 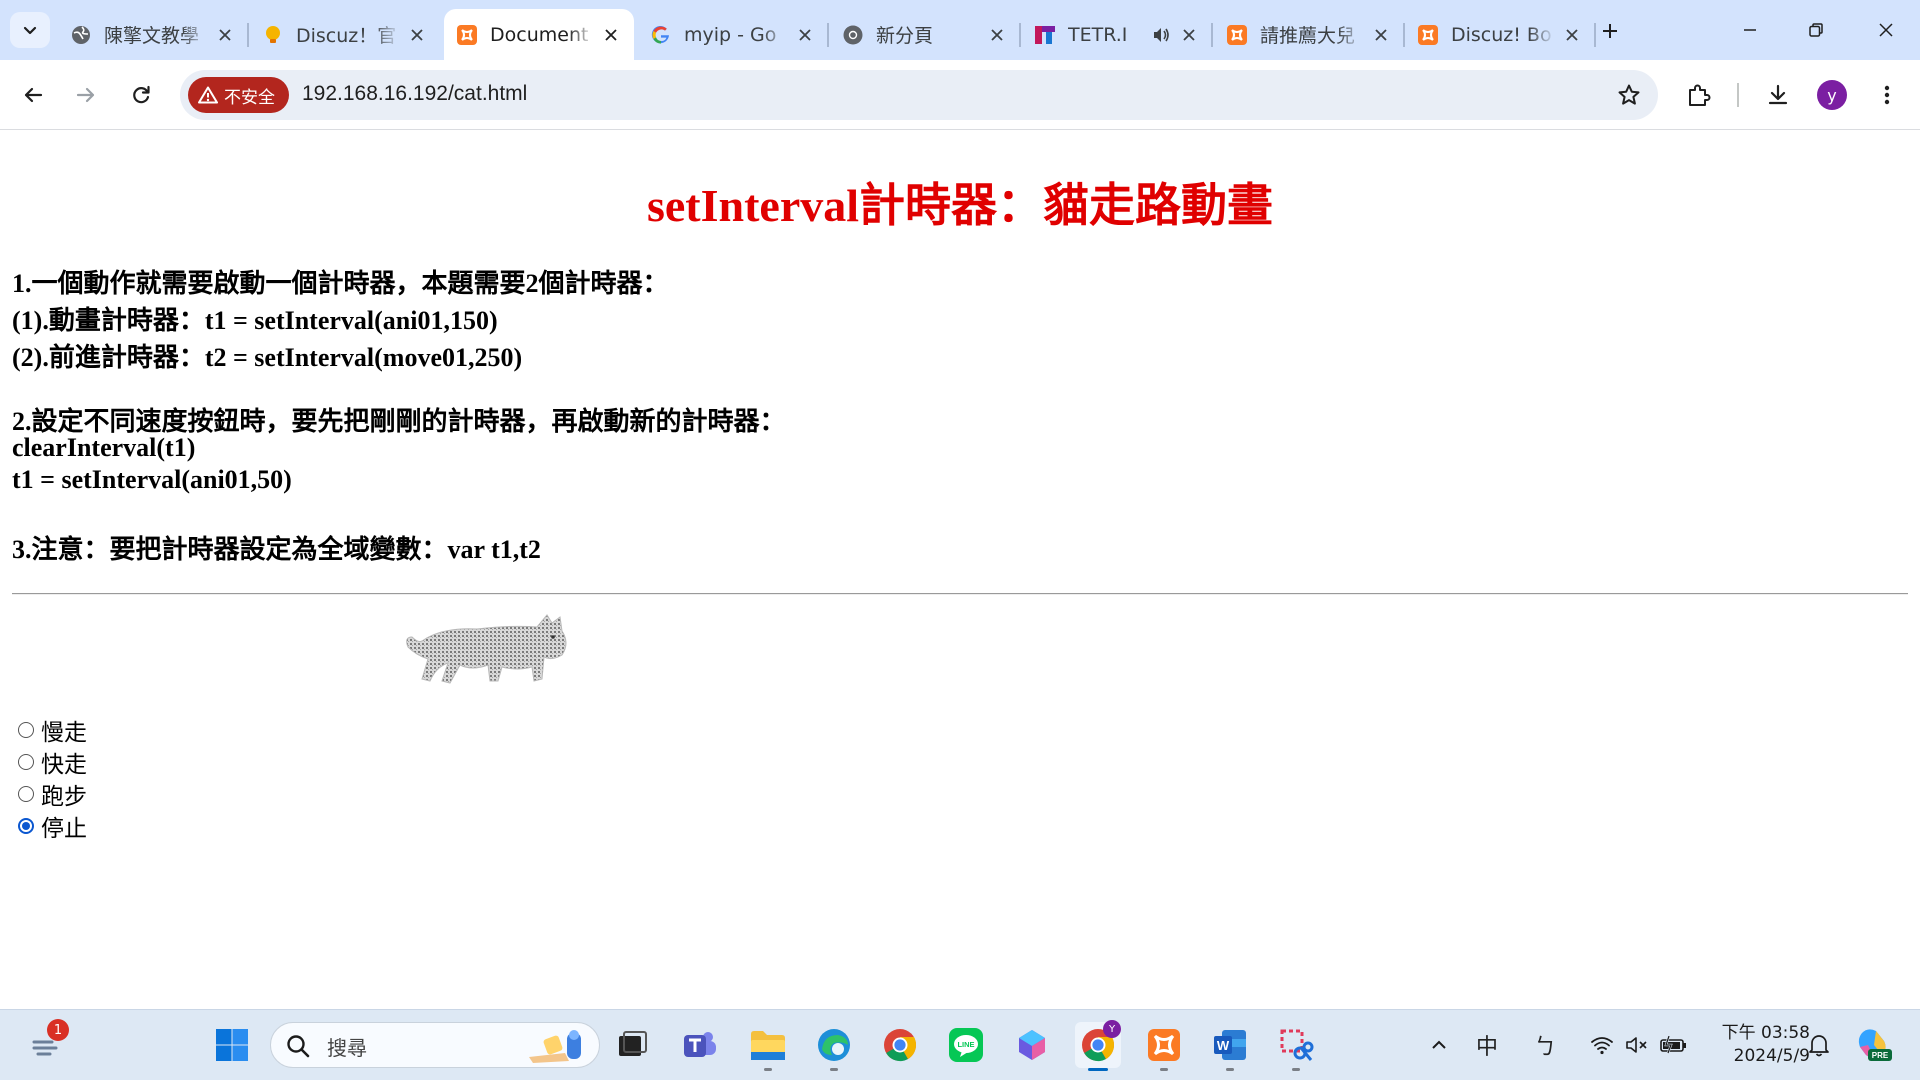 I want to click on url-text: 192.168.16.192/cat.html, so click(x=414, y=94).